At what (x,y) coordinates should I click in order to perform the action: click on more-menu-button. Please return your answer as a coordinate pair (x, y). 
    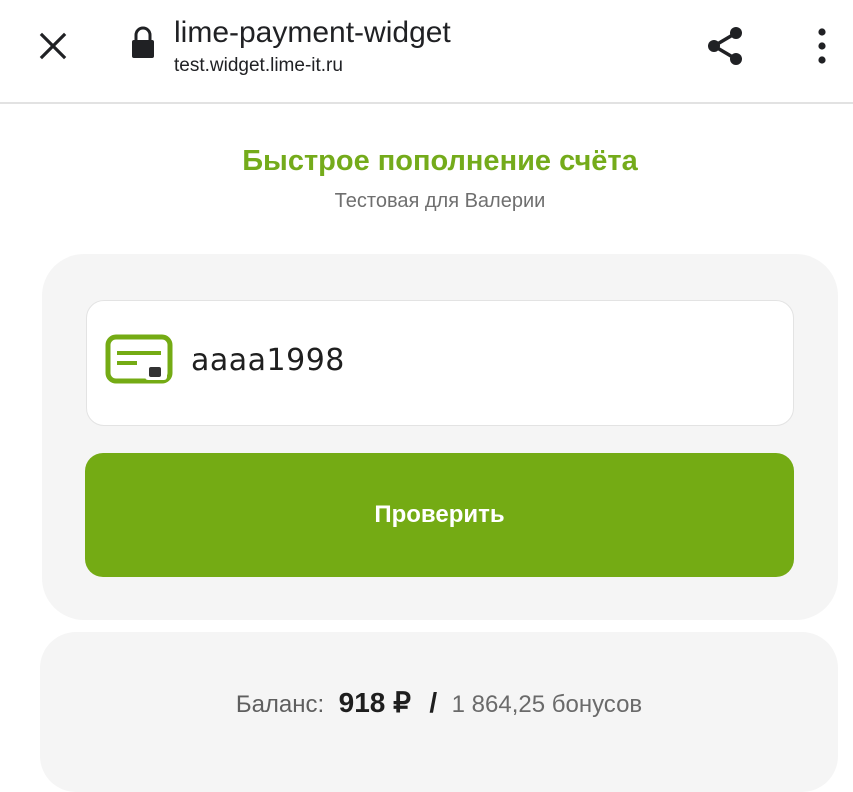
    Looking at the image, I should click on (822, 46).